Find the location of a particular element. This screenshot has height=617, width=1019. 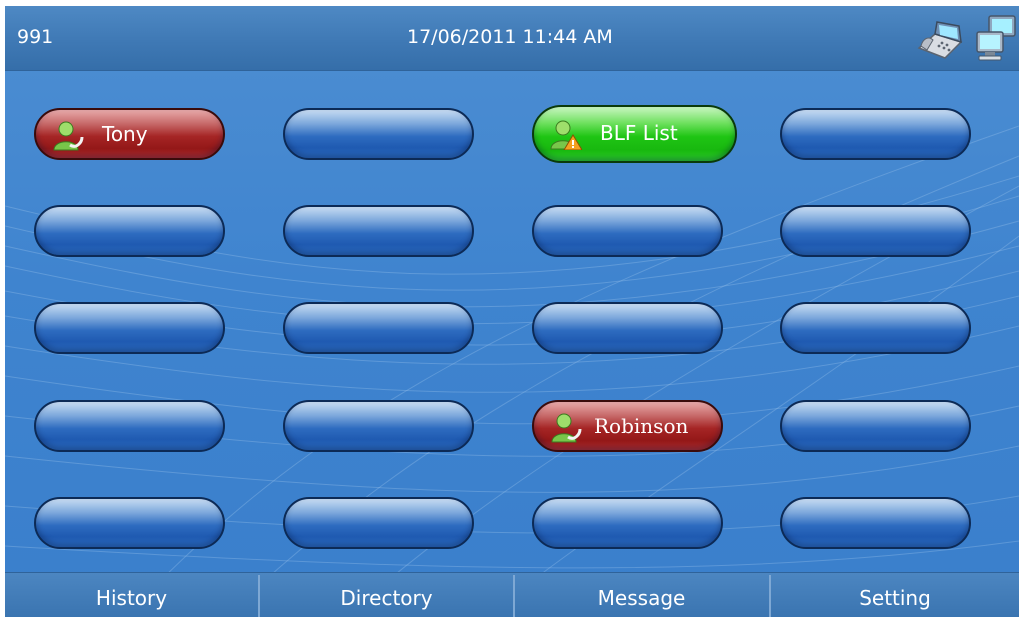

date-time: 17/06/2011 11:44 AM is located at coordinates (510, 37).